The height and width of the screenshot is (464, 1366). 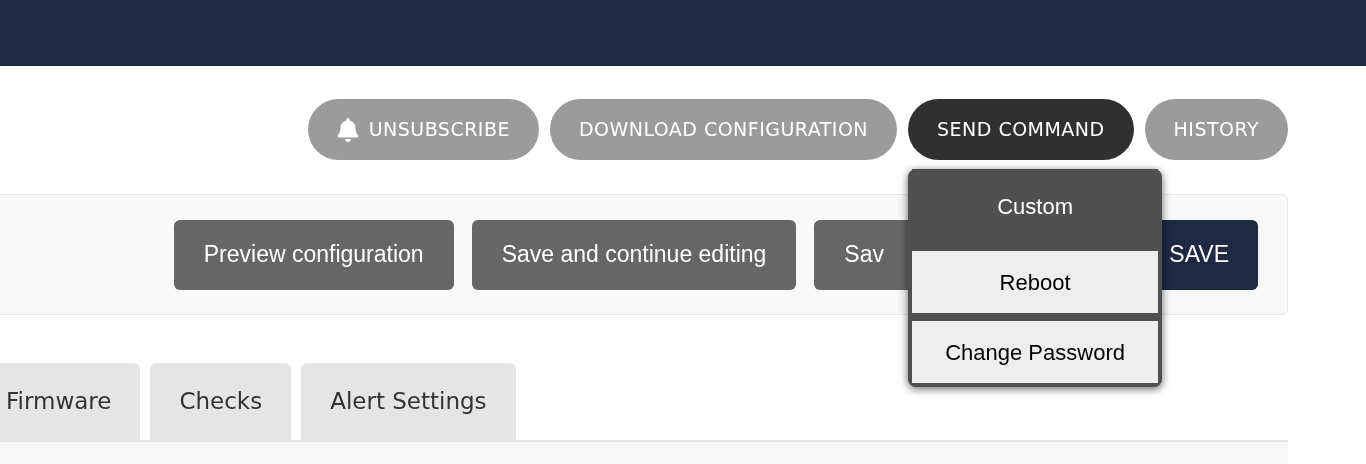 I want to click on menu-item: Change Password, so click(x=1035, y=352).